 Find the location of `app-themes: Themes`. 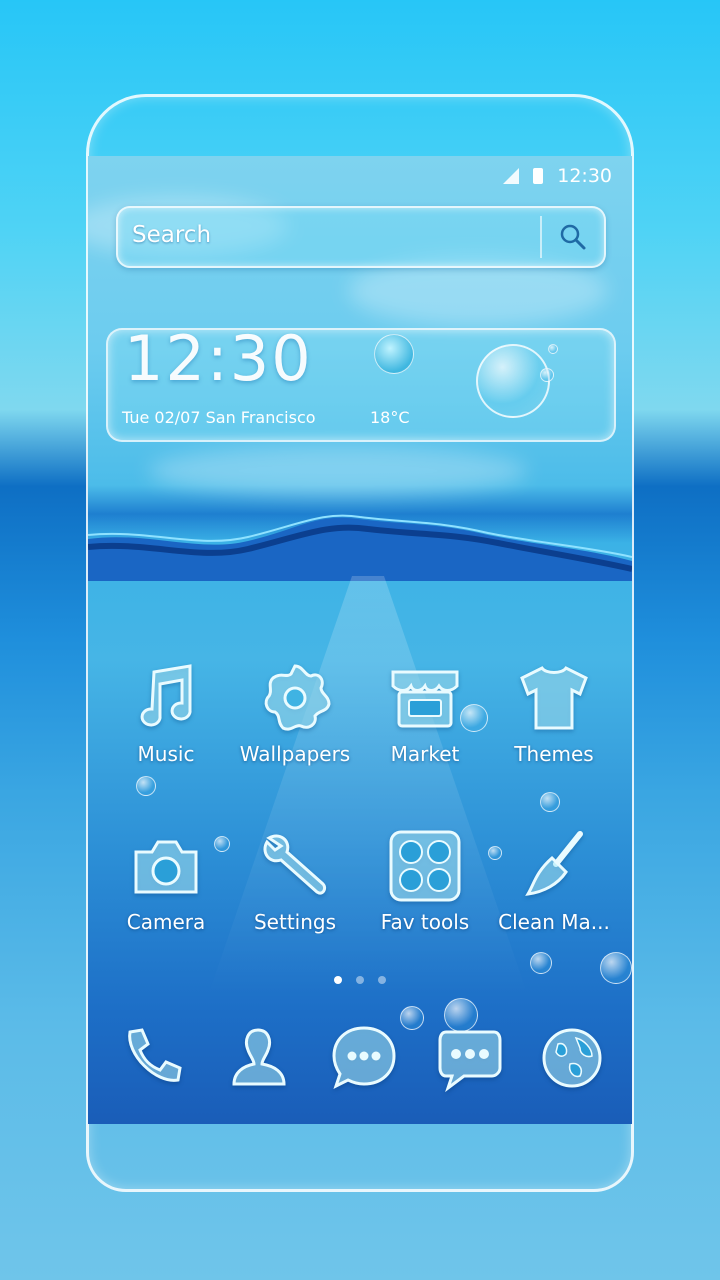

app-themes: Themes is located at coordinates (554, 723).